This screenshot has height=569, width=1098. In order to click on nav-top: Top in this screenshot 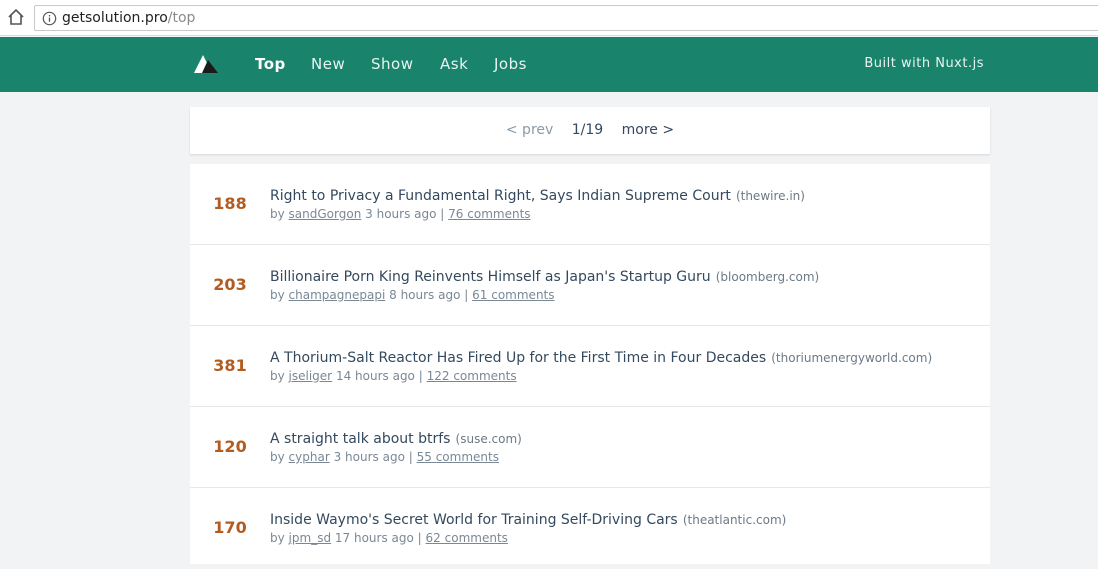, I will do `click(270, 64)`.